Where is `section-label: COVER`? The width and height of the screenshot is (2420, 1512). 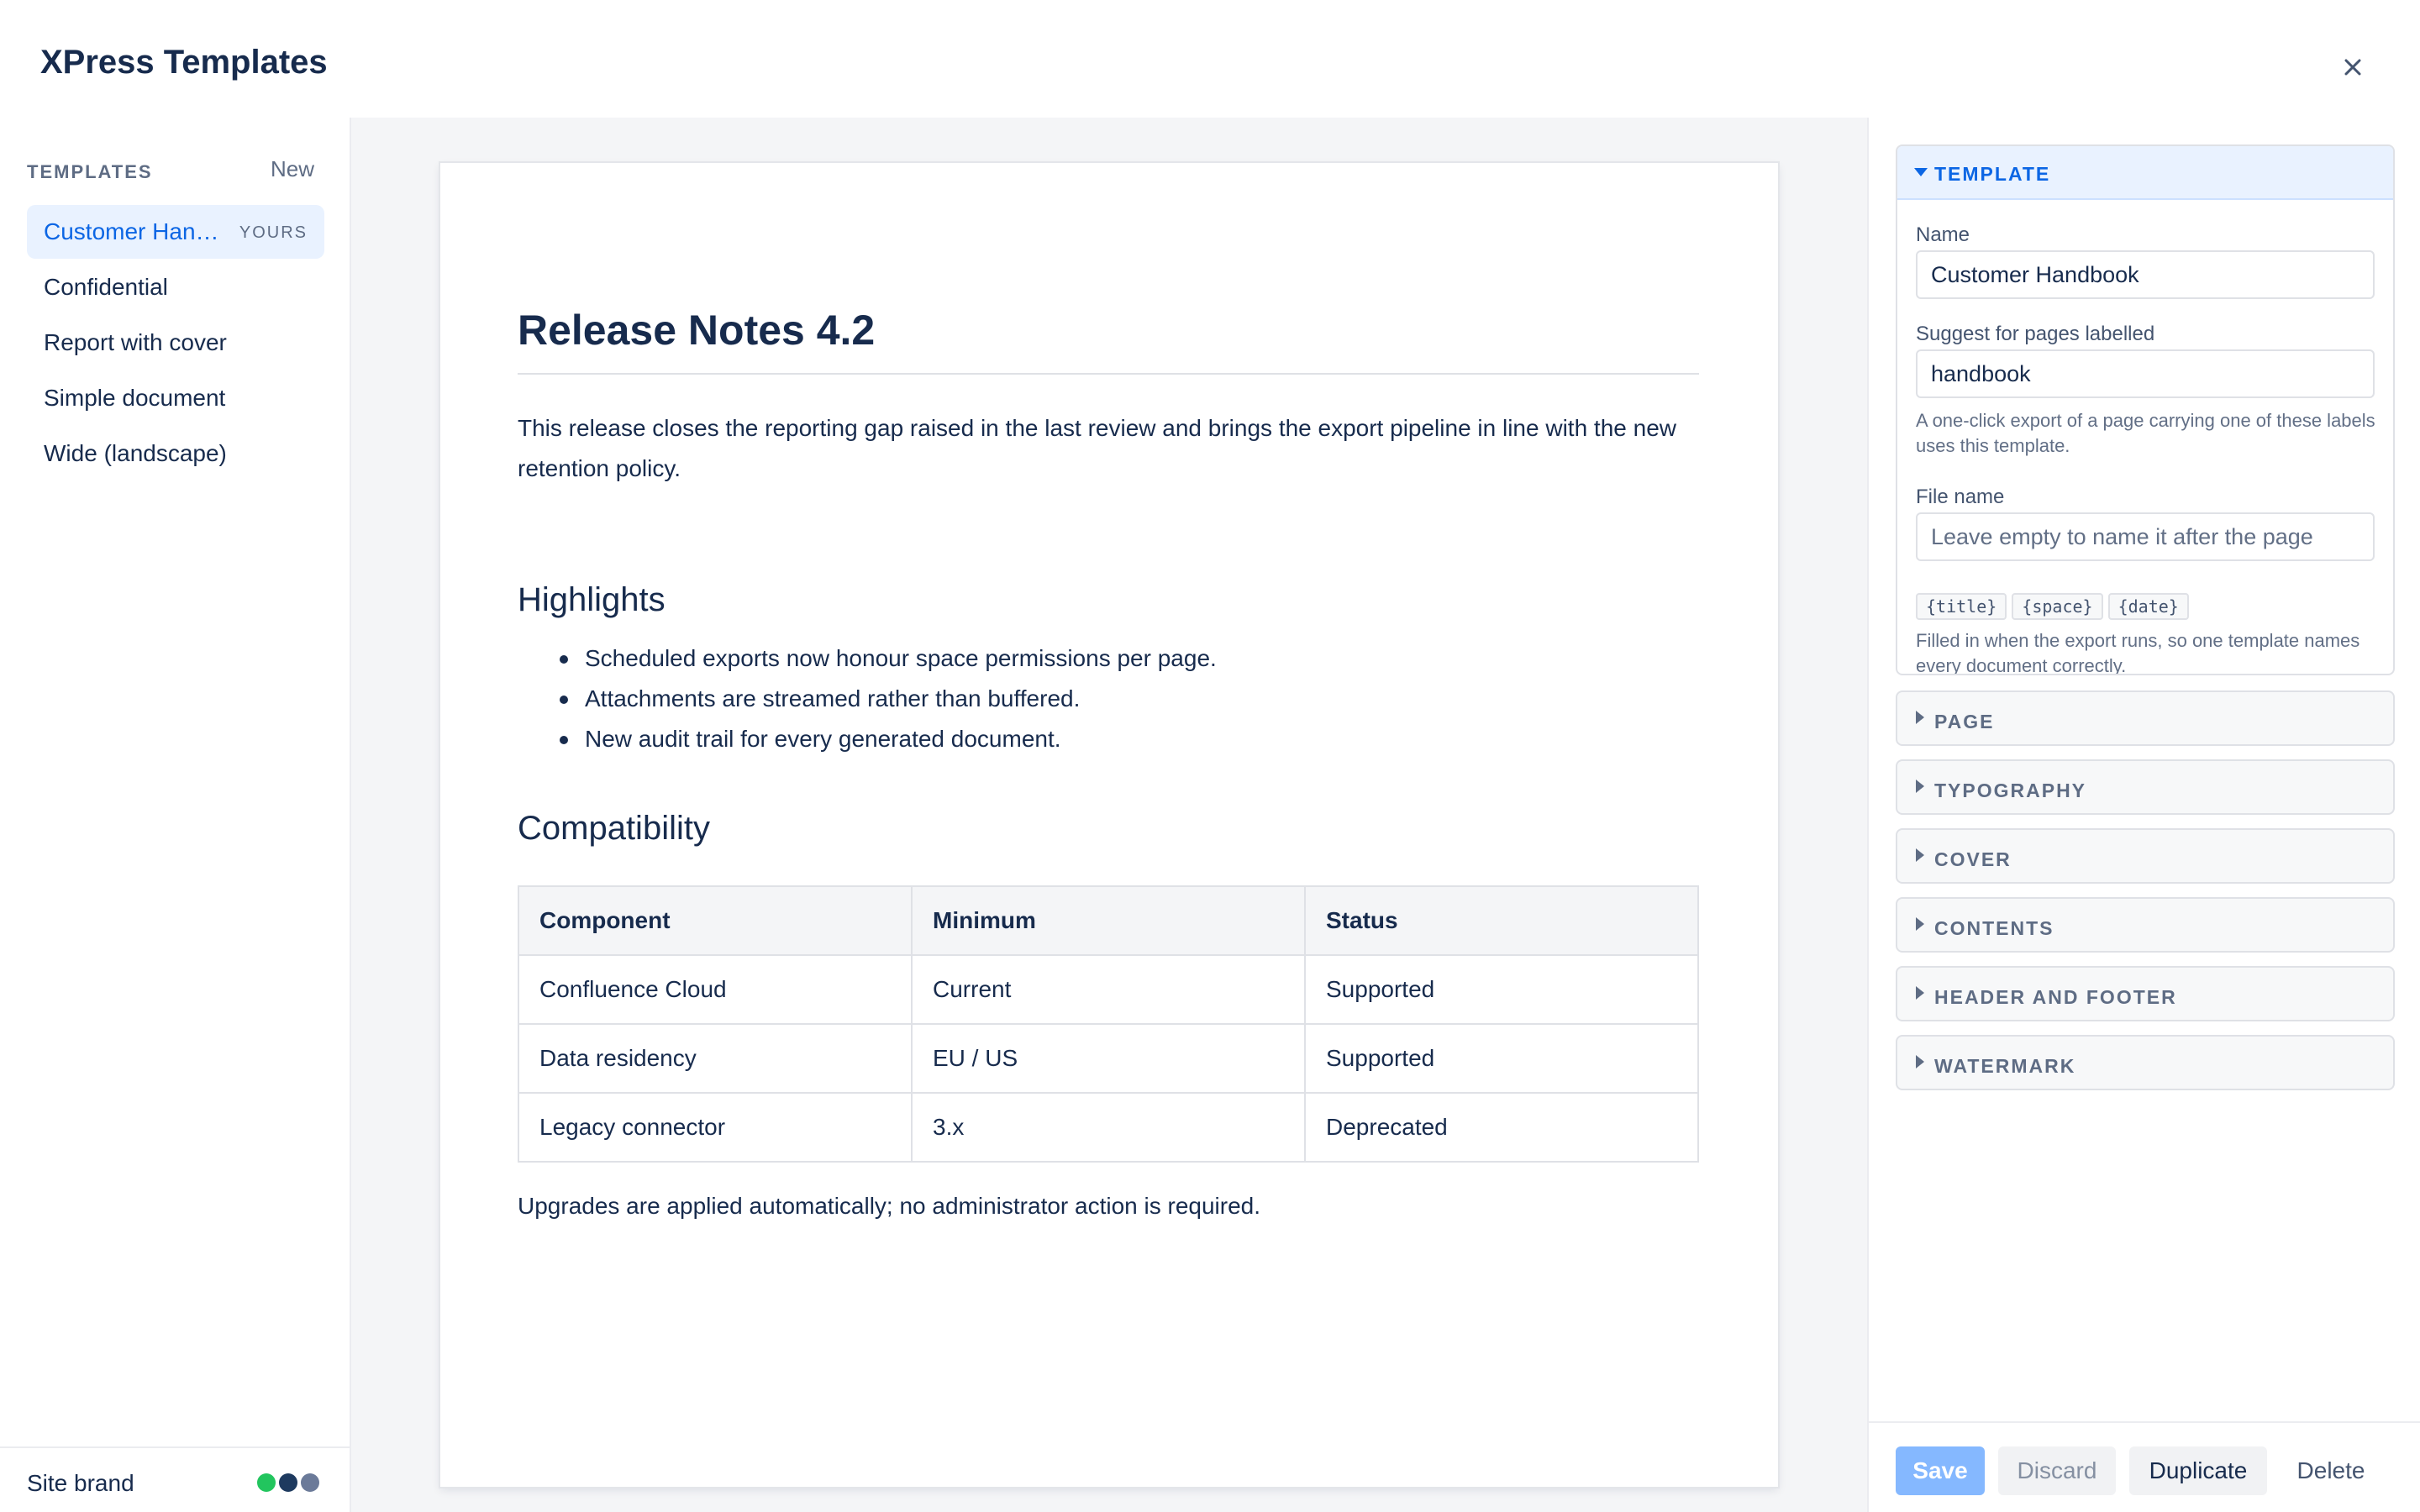 section-label: COVER is located at coordinates (1973, 859).